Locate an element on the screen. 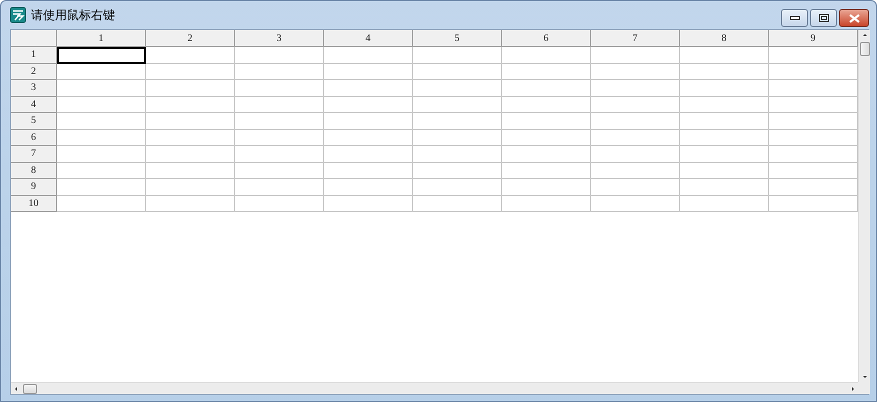 This screenshot has width=877, height=402. row-header: 8 is located at coordinates (34, 170).